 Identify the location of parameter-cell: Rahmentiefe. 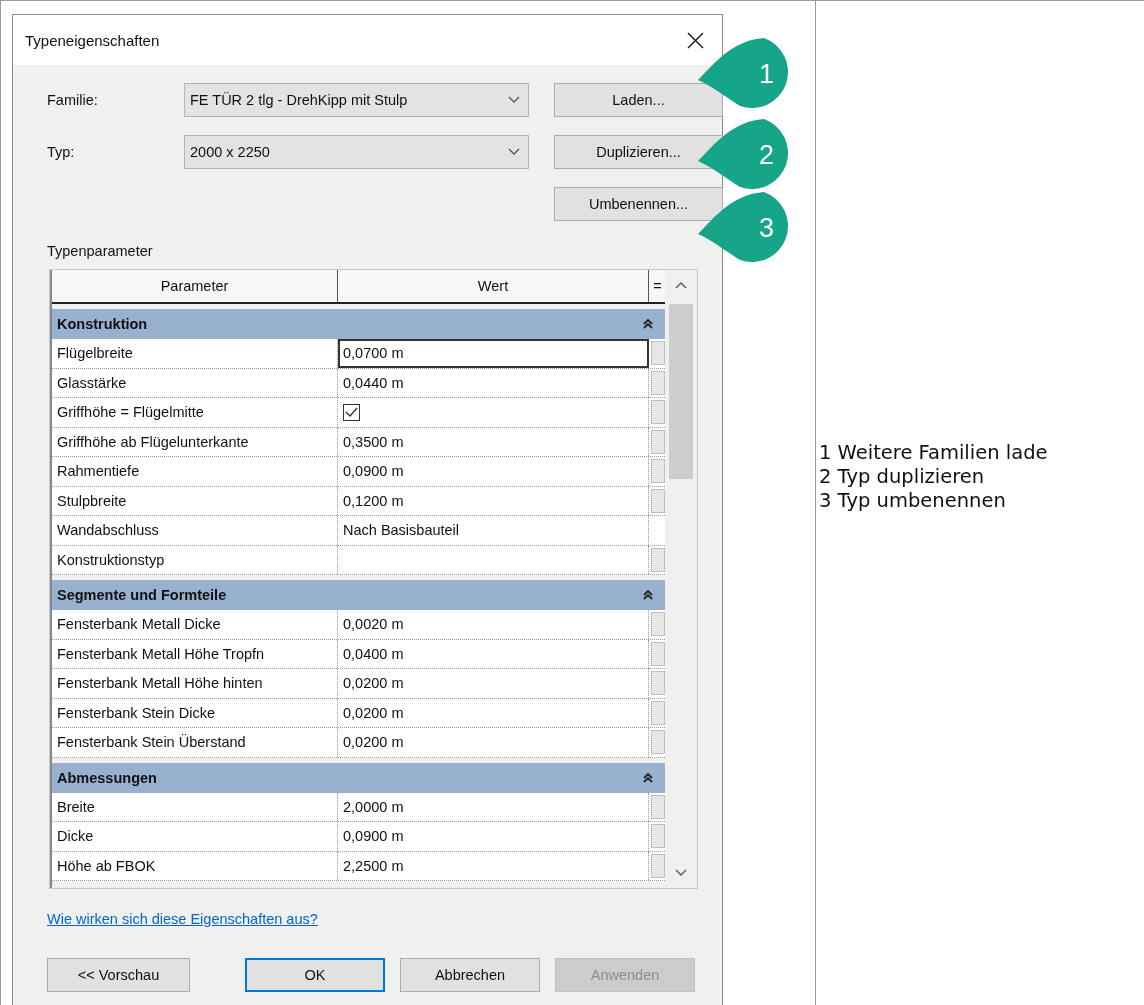
(195, 471).